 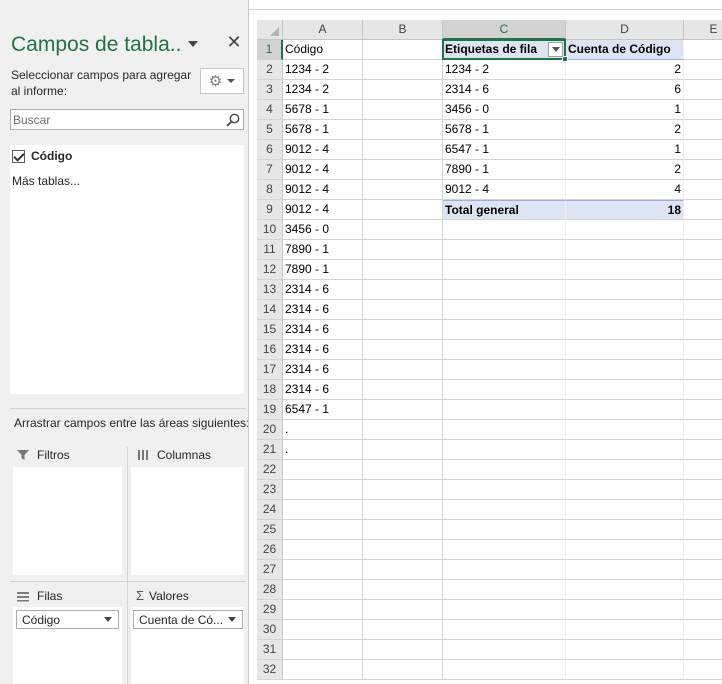 I want to click on cell-c29, so click(x=504, y=610).